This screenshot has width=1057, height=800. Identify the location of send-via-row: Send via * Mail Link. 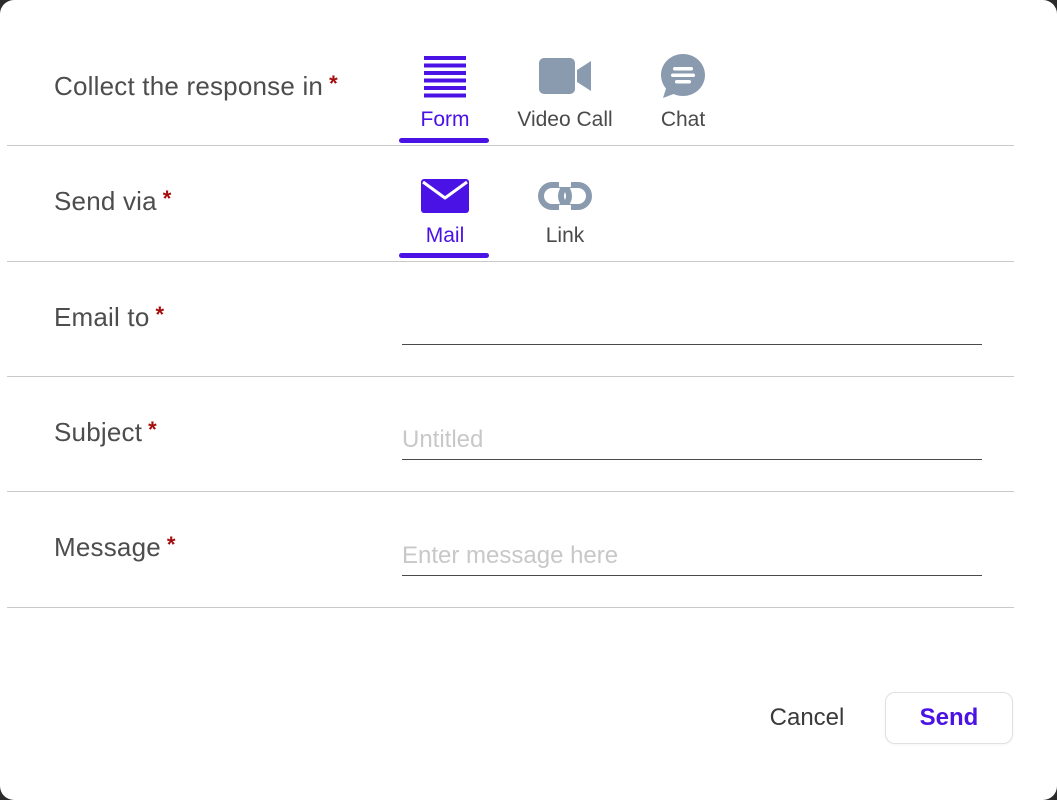
(510, 204).